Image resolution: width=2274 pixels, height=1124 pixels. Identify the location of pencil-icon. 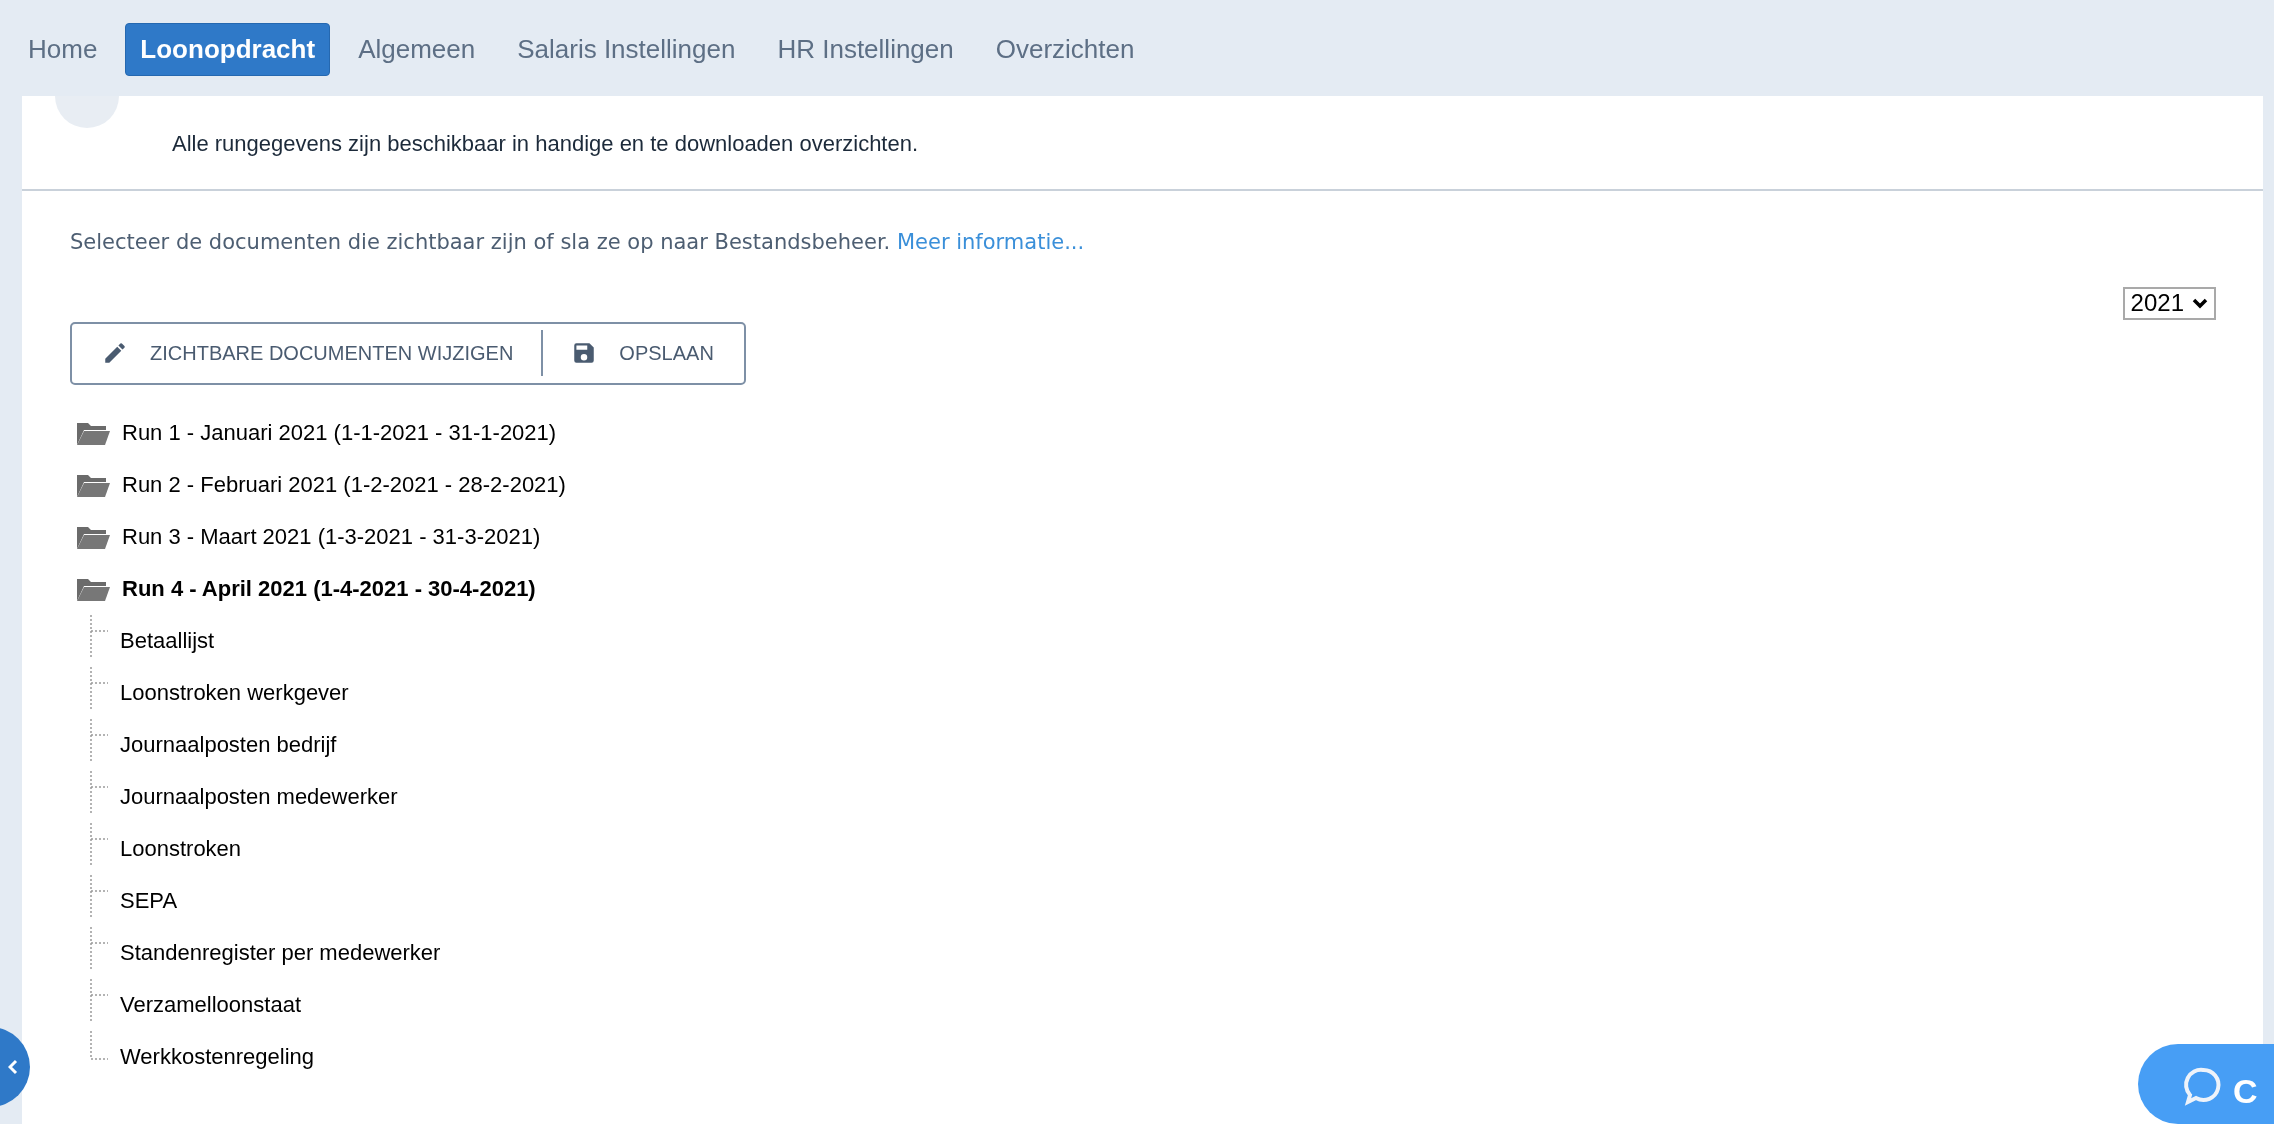
(115, 353).